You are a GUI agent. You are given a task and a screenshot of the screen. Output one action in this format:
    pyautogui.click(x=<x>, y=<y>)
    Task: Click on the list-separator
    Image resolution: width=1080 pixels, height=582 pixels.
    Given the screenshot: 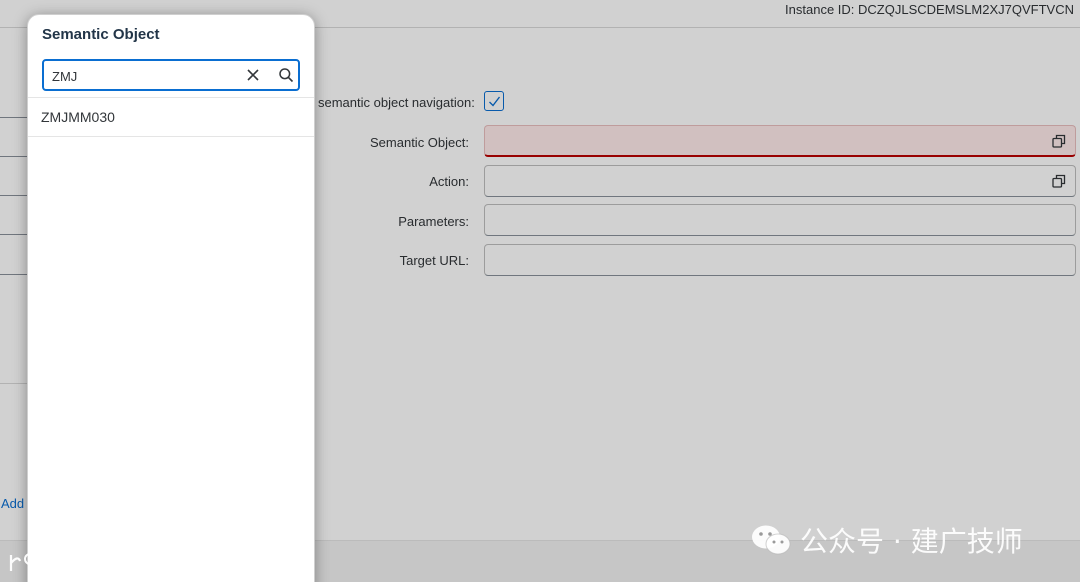 What is the action you would take?
    pyautogui.click(x=171, y=136)
    